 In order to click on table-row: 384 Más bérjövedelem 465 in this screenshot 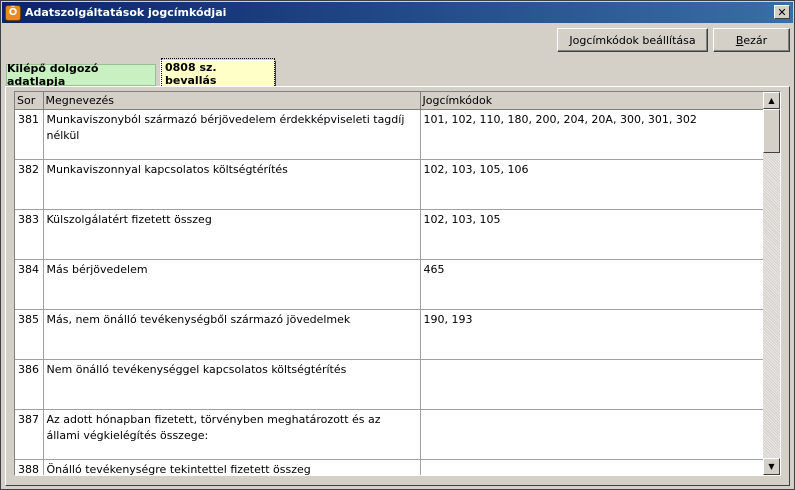, I will do `click(389, 284)`.